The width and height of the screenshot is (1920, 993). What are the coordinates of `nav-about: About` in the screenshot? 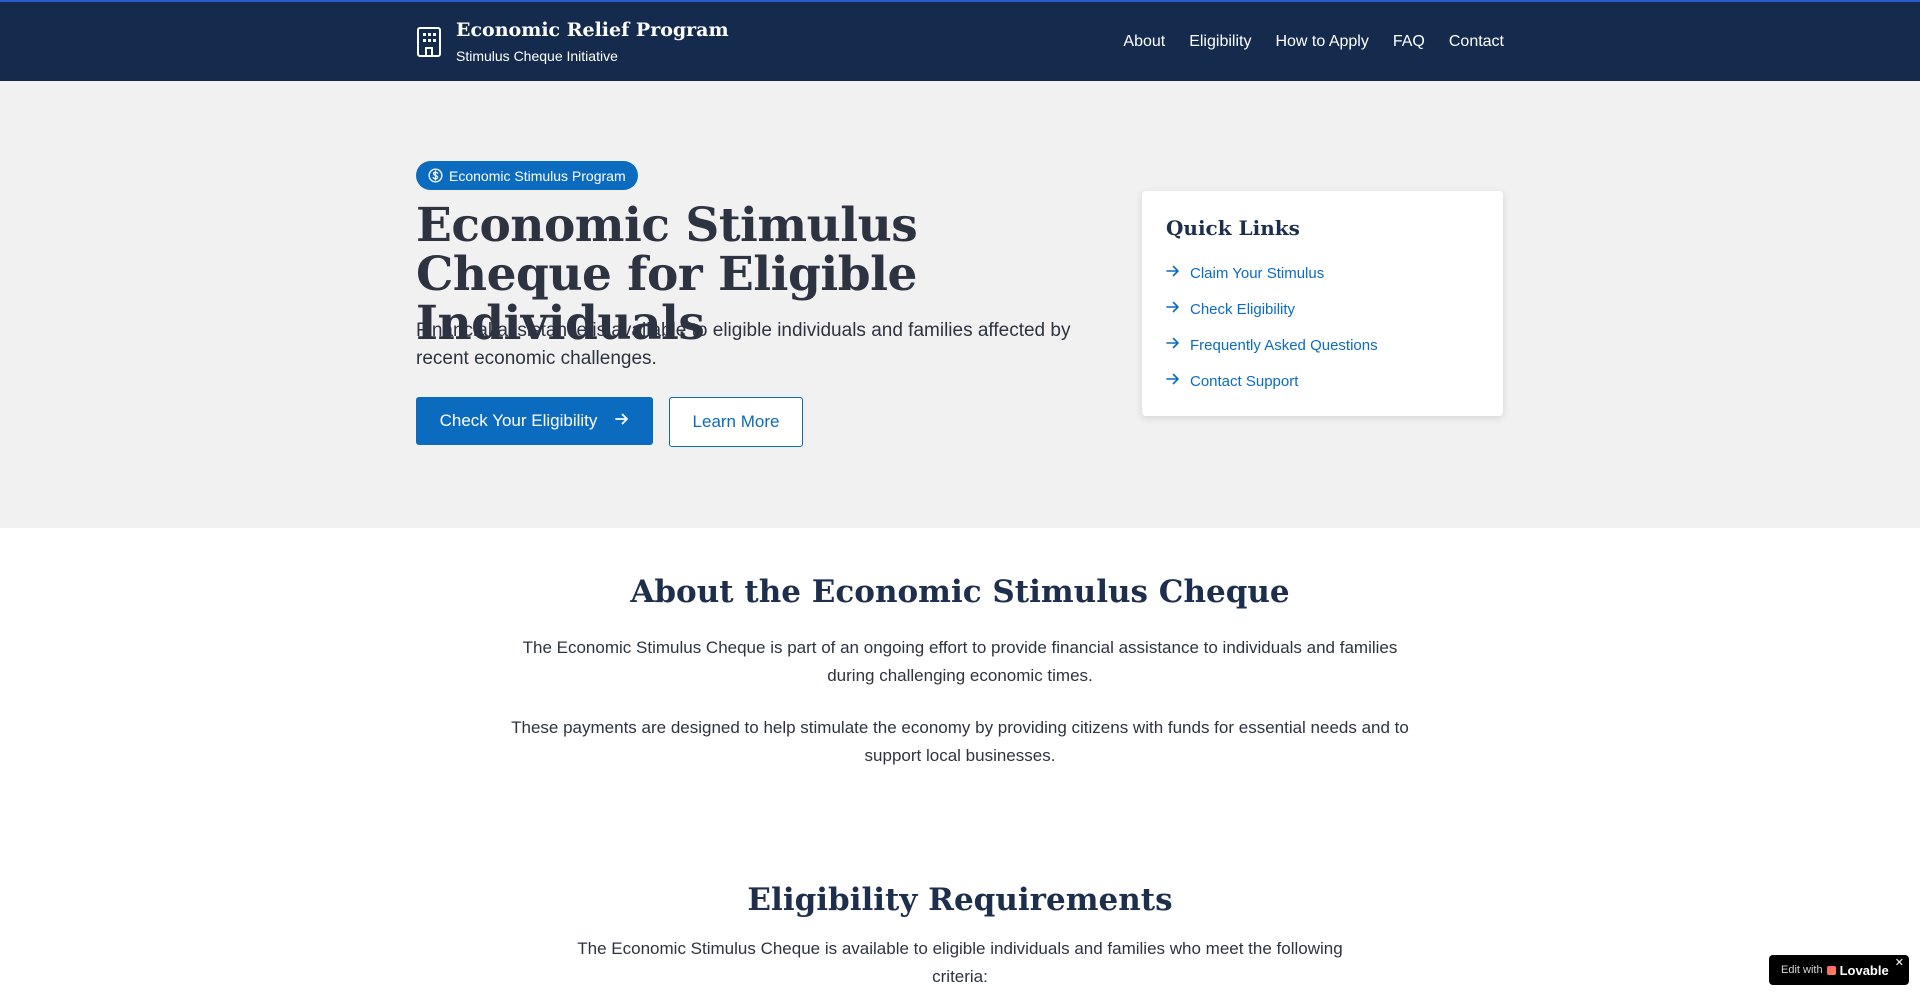 It's located at (1144, 42).